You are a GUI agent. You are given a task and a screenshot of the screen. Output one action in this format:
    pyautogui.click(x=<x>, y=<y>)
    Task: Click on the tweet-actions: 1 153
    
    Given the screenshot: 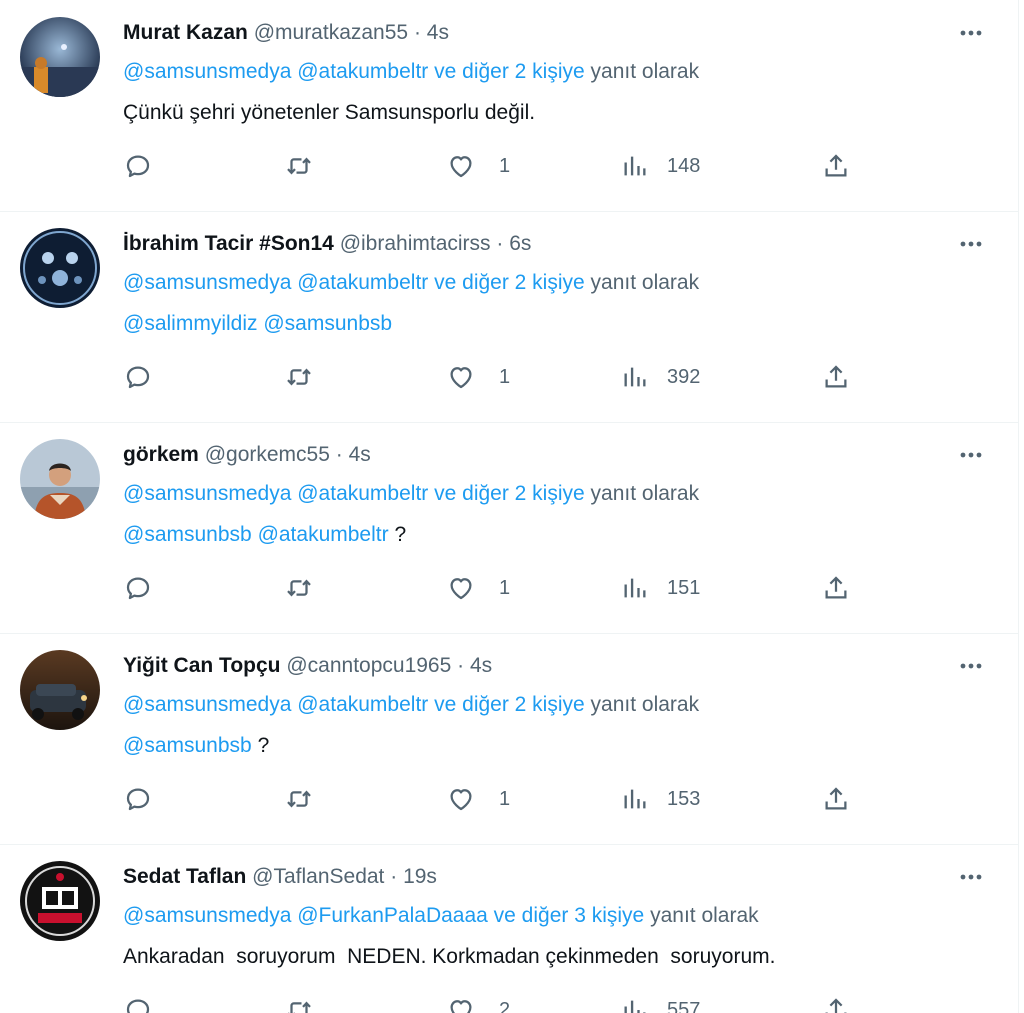 What is the action you would take?
    pyautogui.click(x=493, y=799)
    